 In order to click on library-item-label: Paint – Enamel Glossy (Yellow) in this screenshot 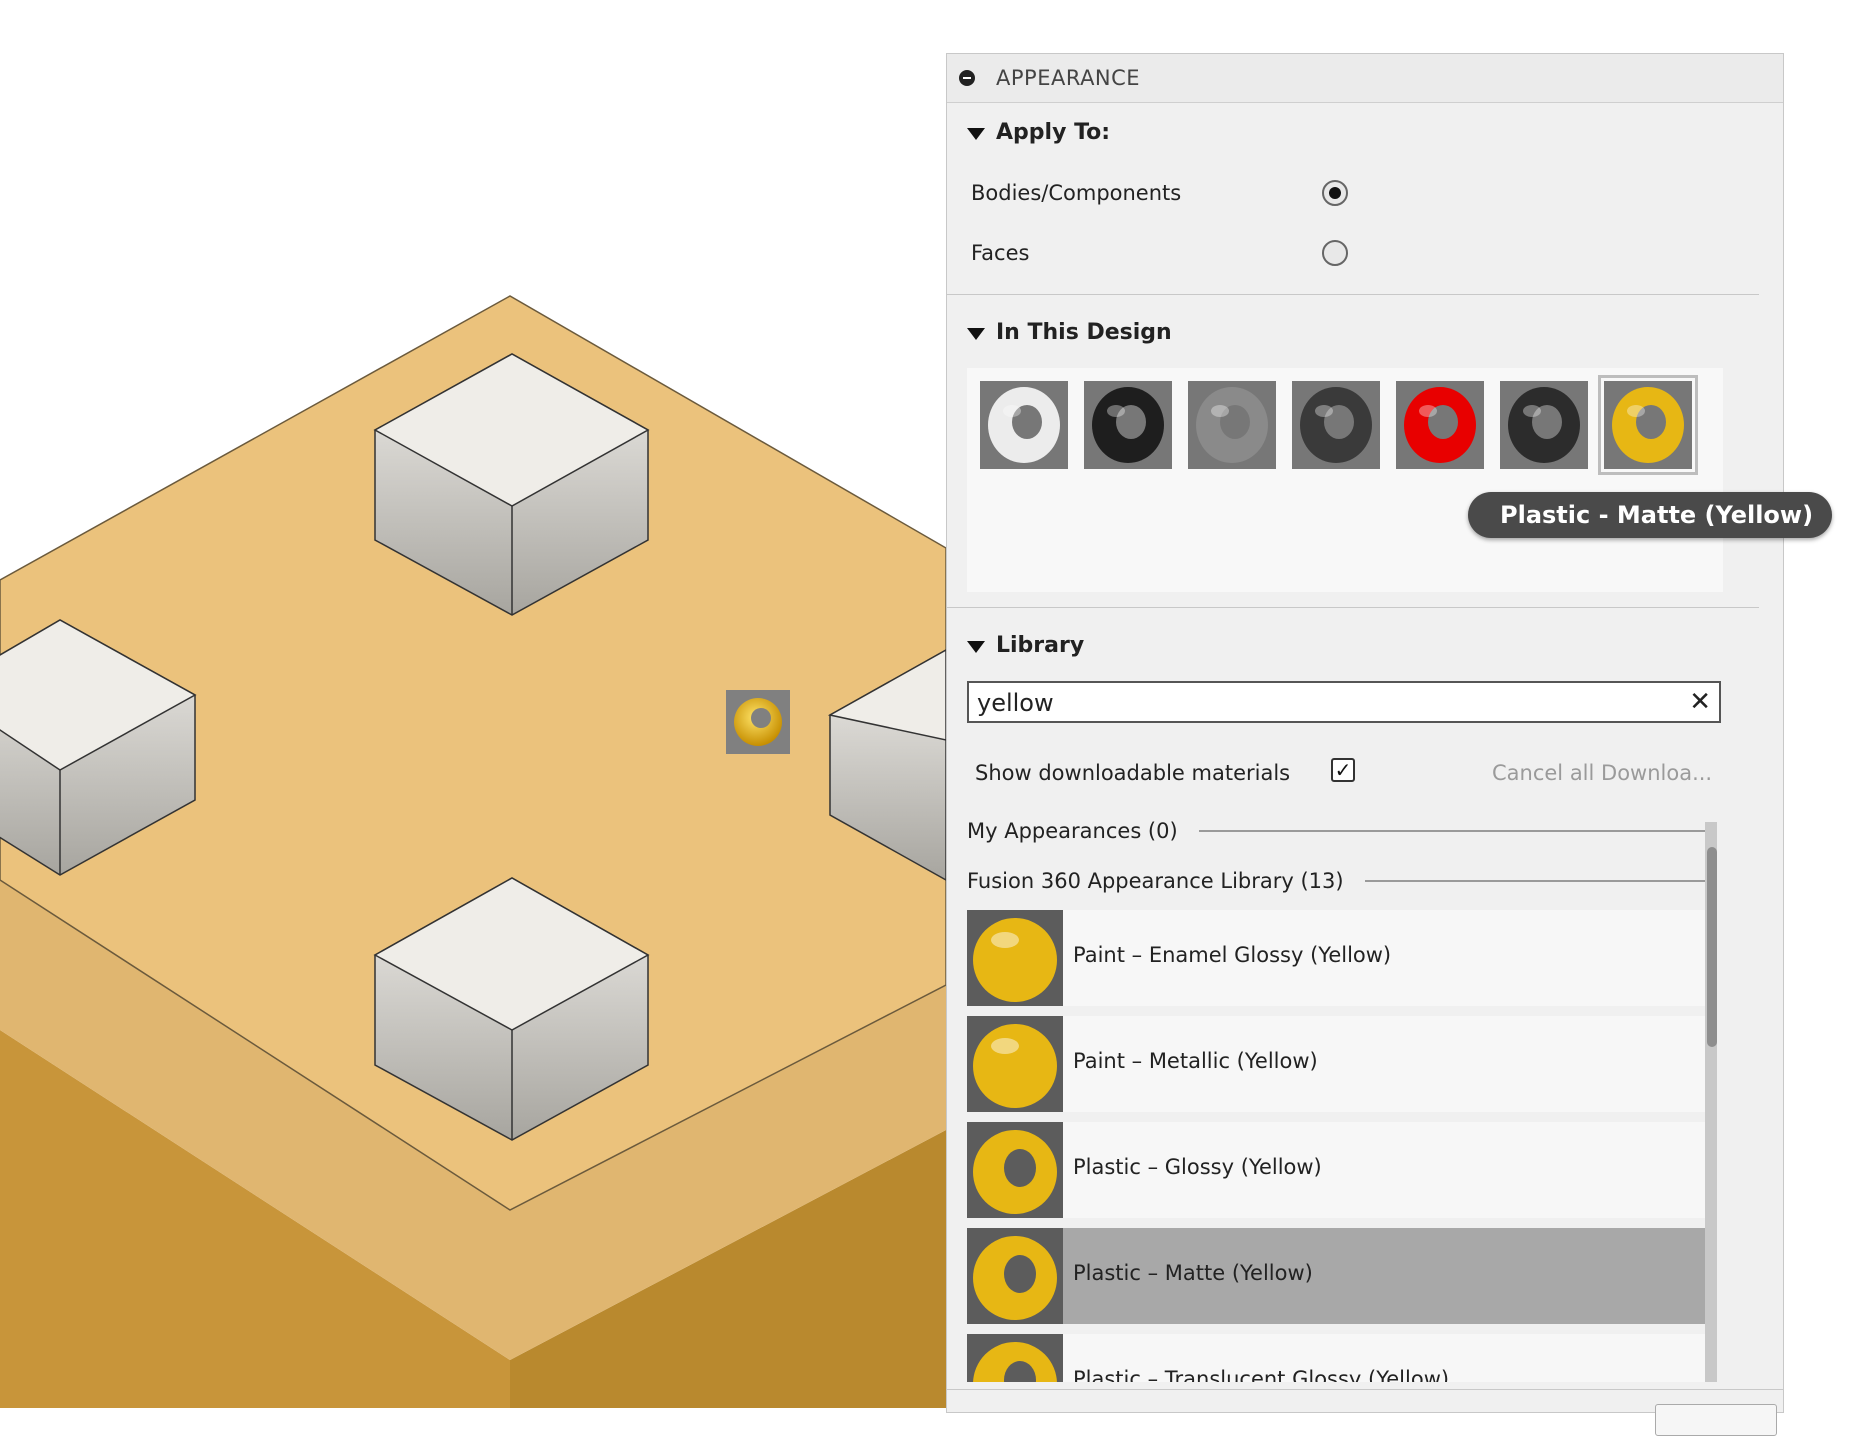, I will do `click(1232, 955)`.